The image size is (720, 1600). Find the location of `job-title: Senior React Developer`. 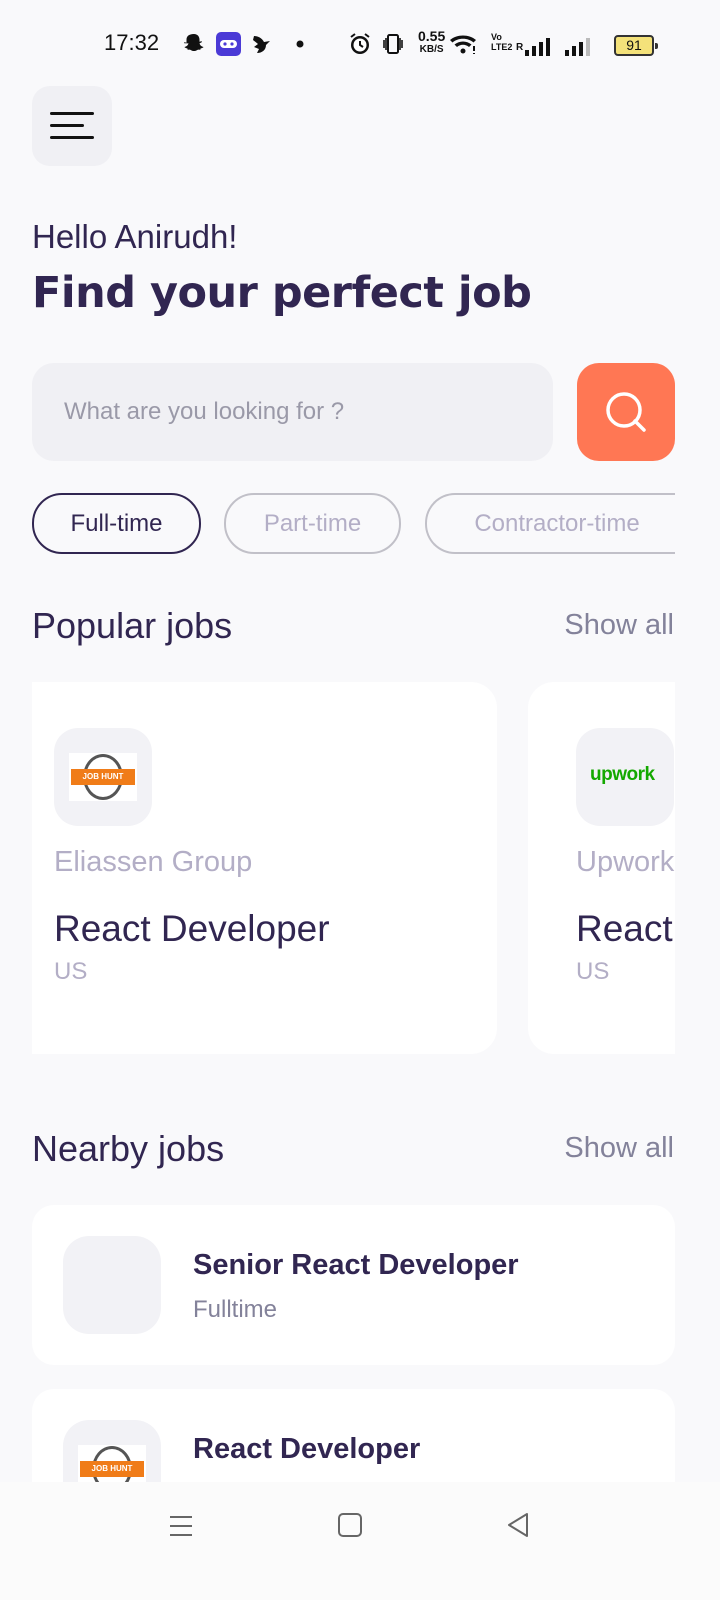

job-title: Senior React Developer is located at coordinates (356, 1265).